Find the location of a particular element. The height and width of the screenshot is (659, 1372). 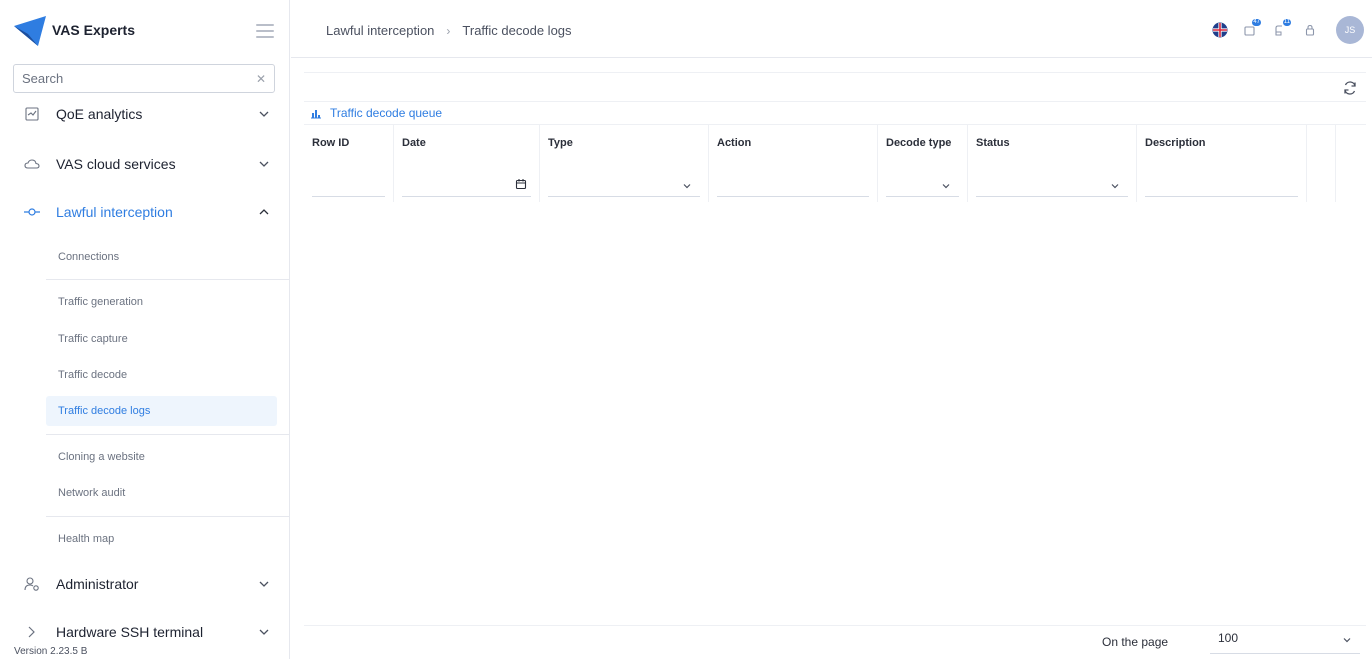

sidebar-subitem-traffic-generation: Traffic generation is located at coordinates (161, 302).